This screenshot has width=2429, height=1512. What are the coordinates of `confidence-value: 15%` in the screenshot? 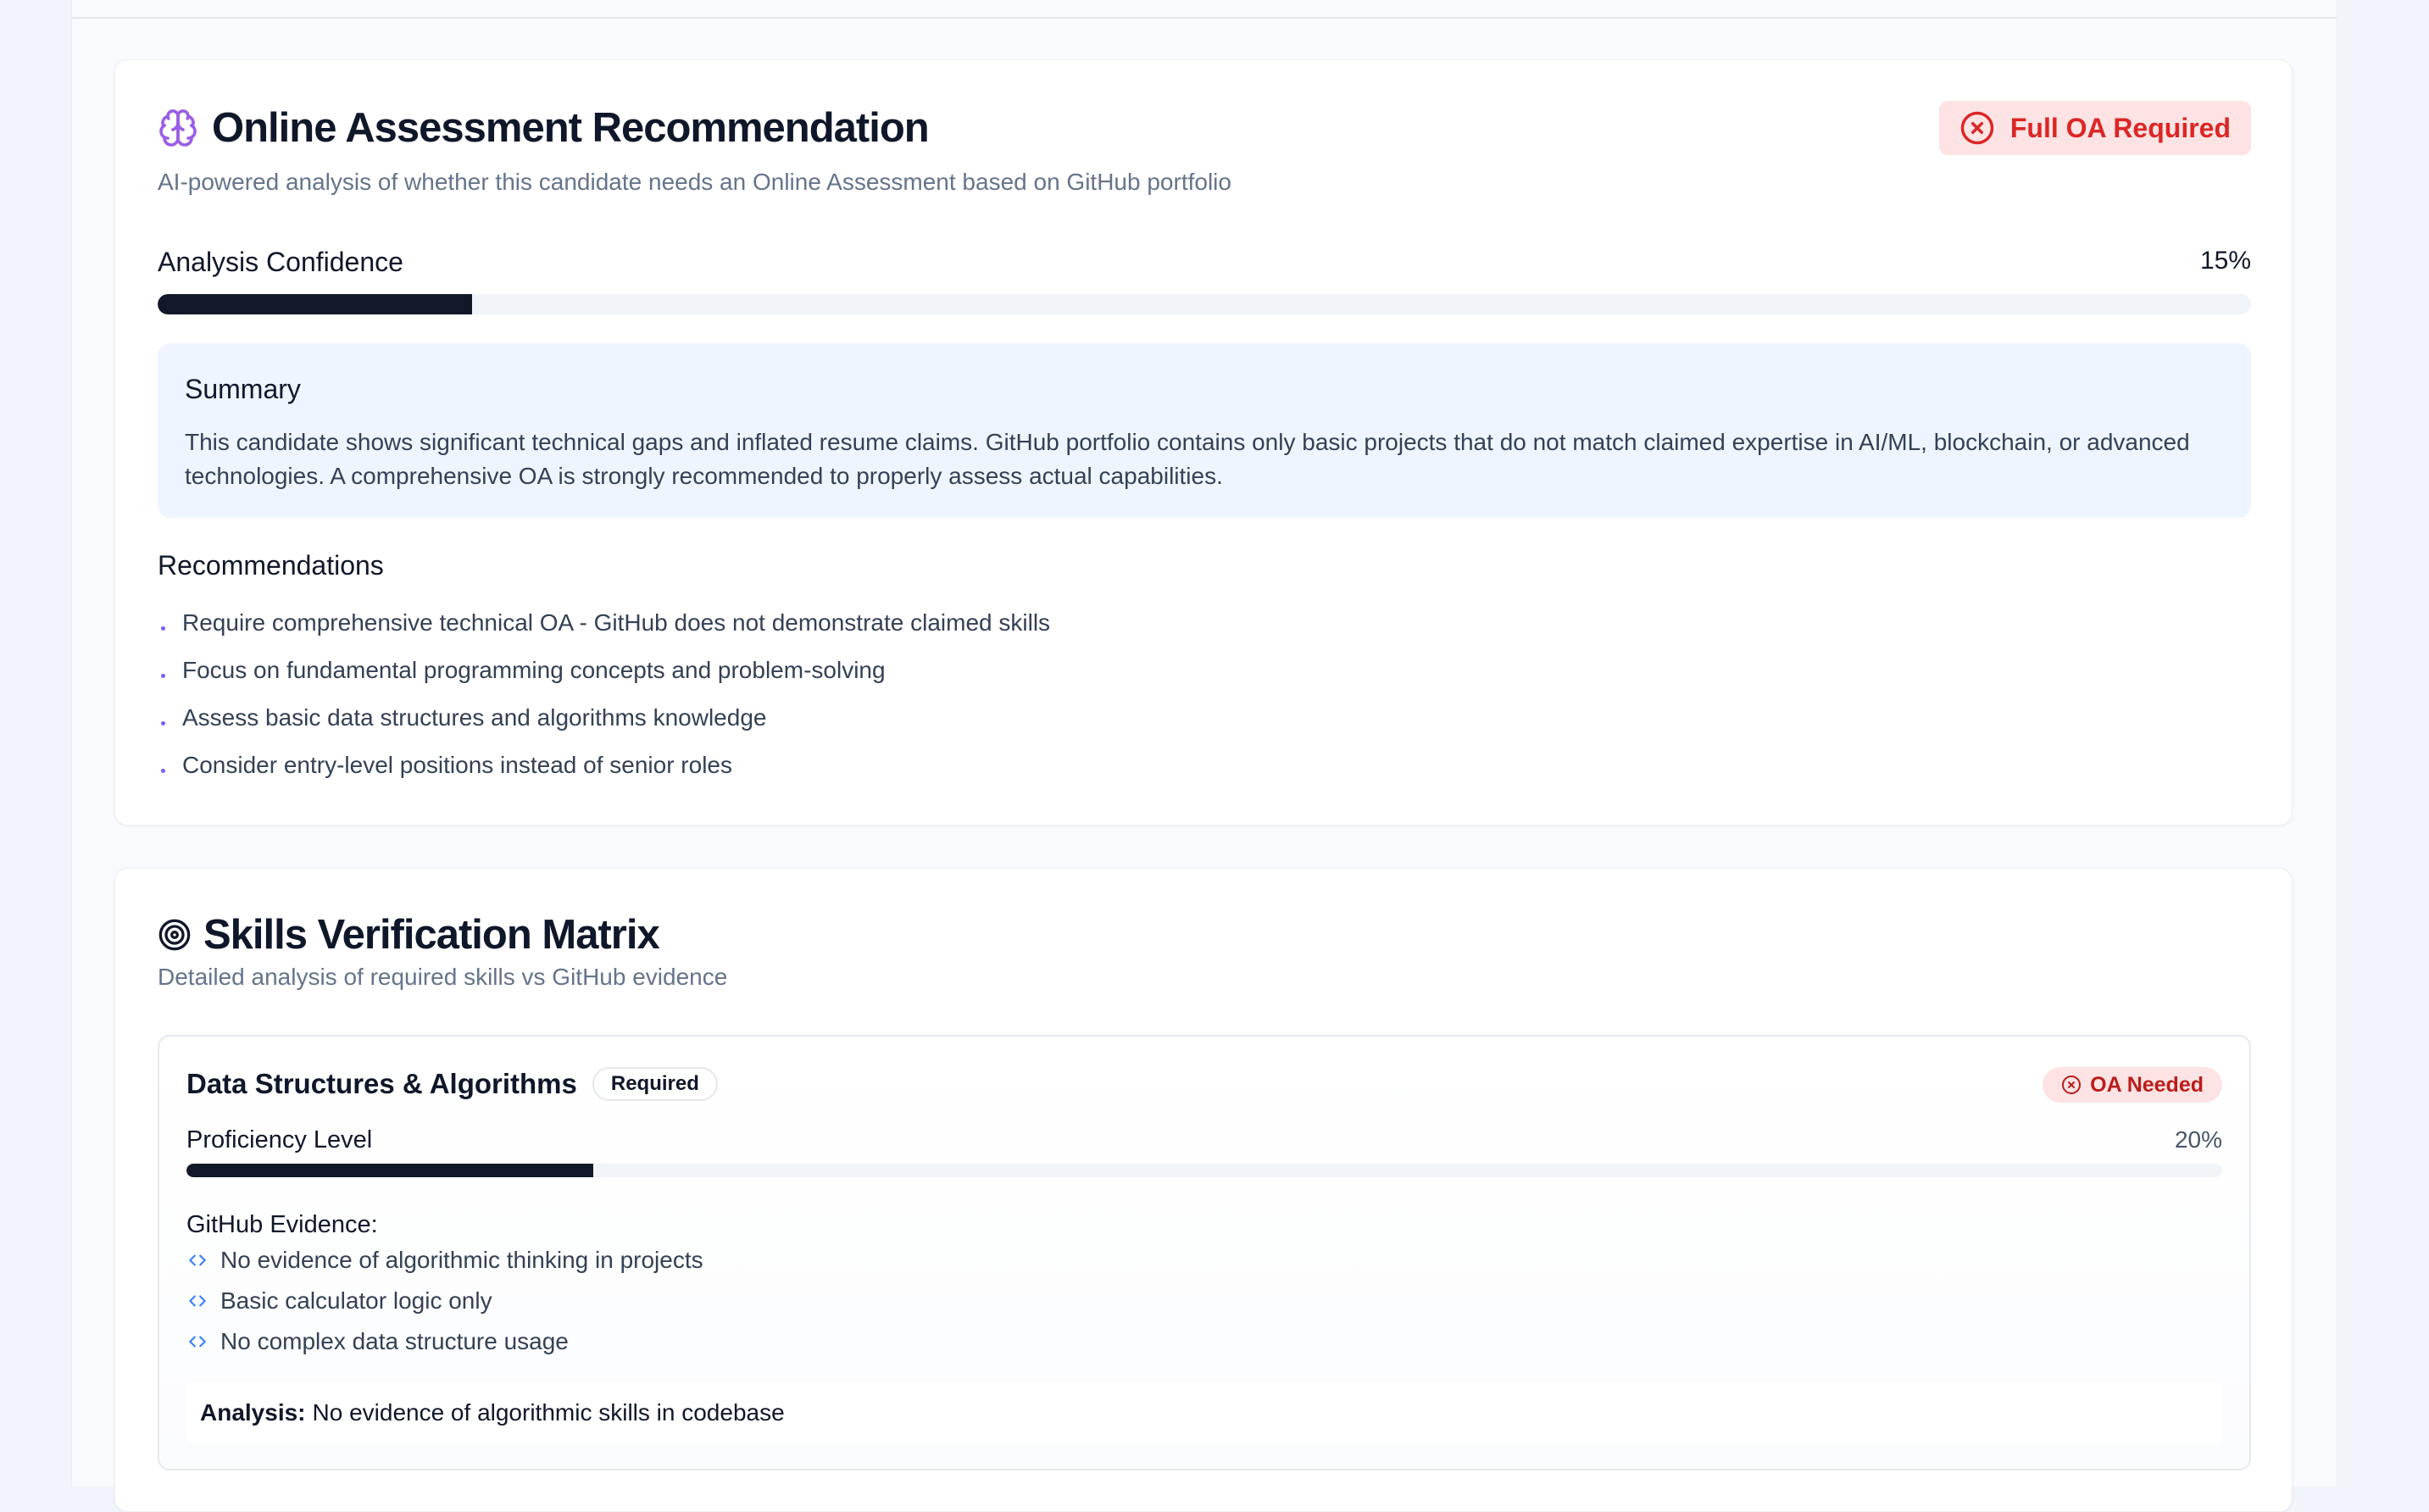 It's located at (2225, 261).